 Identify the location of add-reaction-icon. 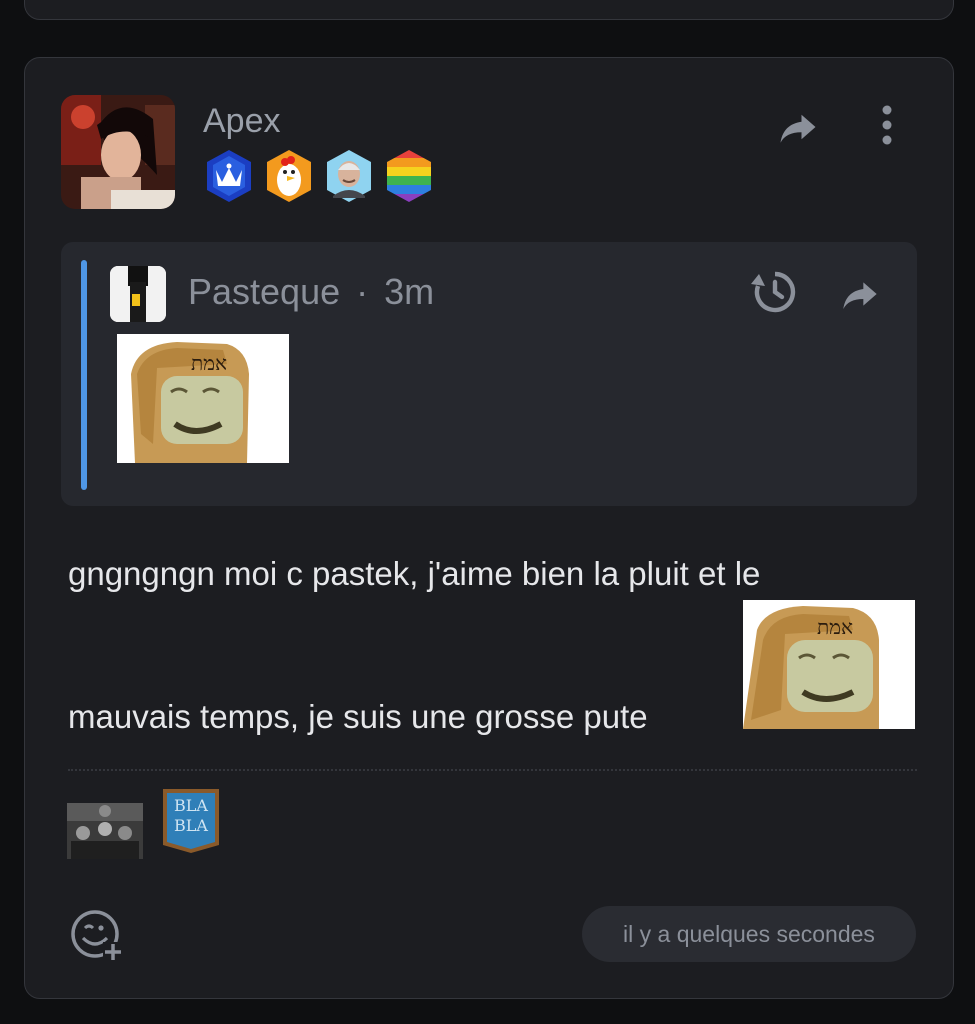
(97, 934).